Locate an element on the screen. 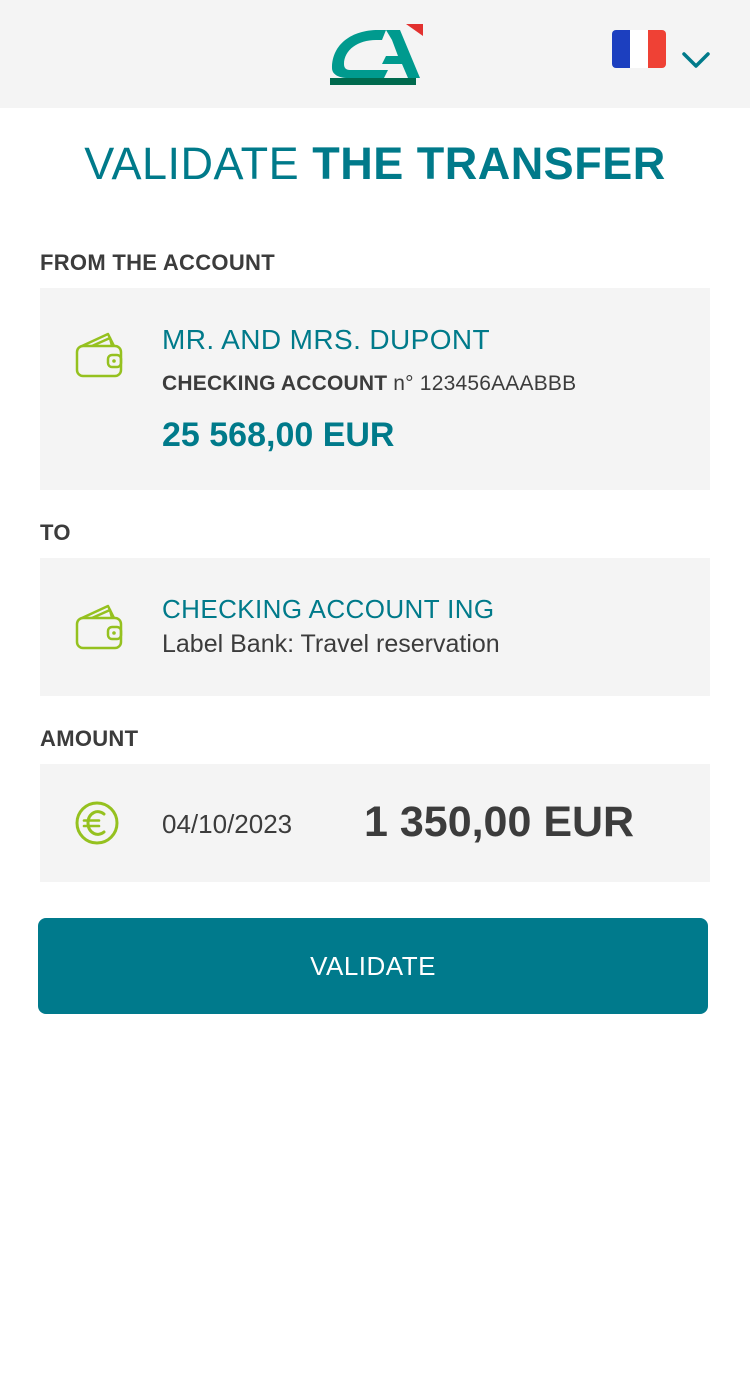  title-bold: THE TRANSFER is located at coordinates (489, 163).